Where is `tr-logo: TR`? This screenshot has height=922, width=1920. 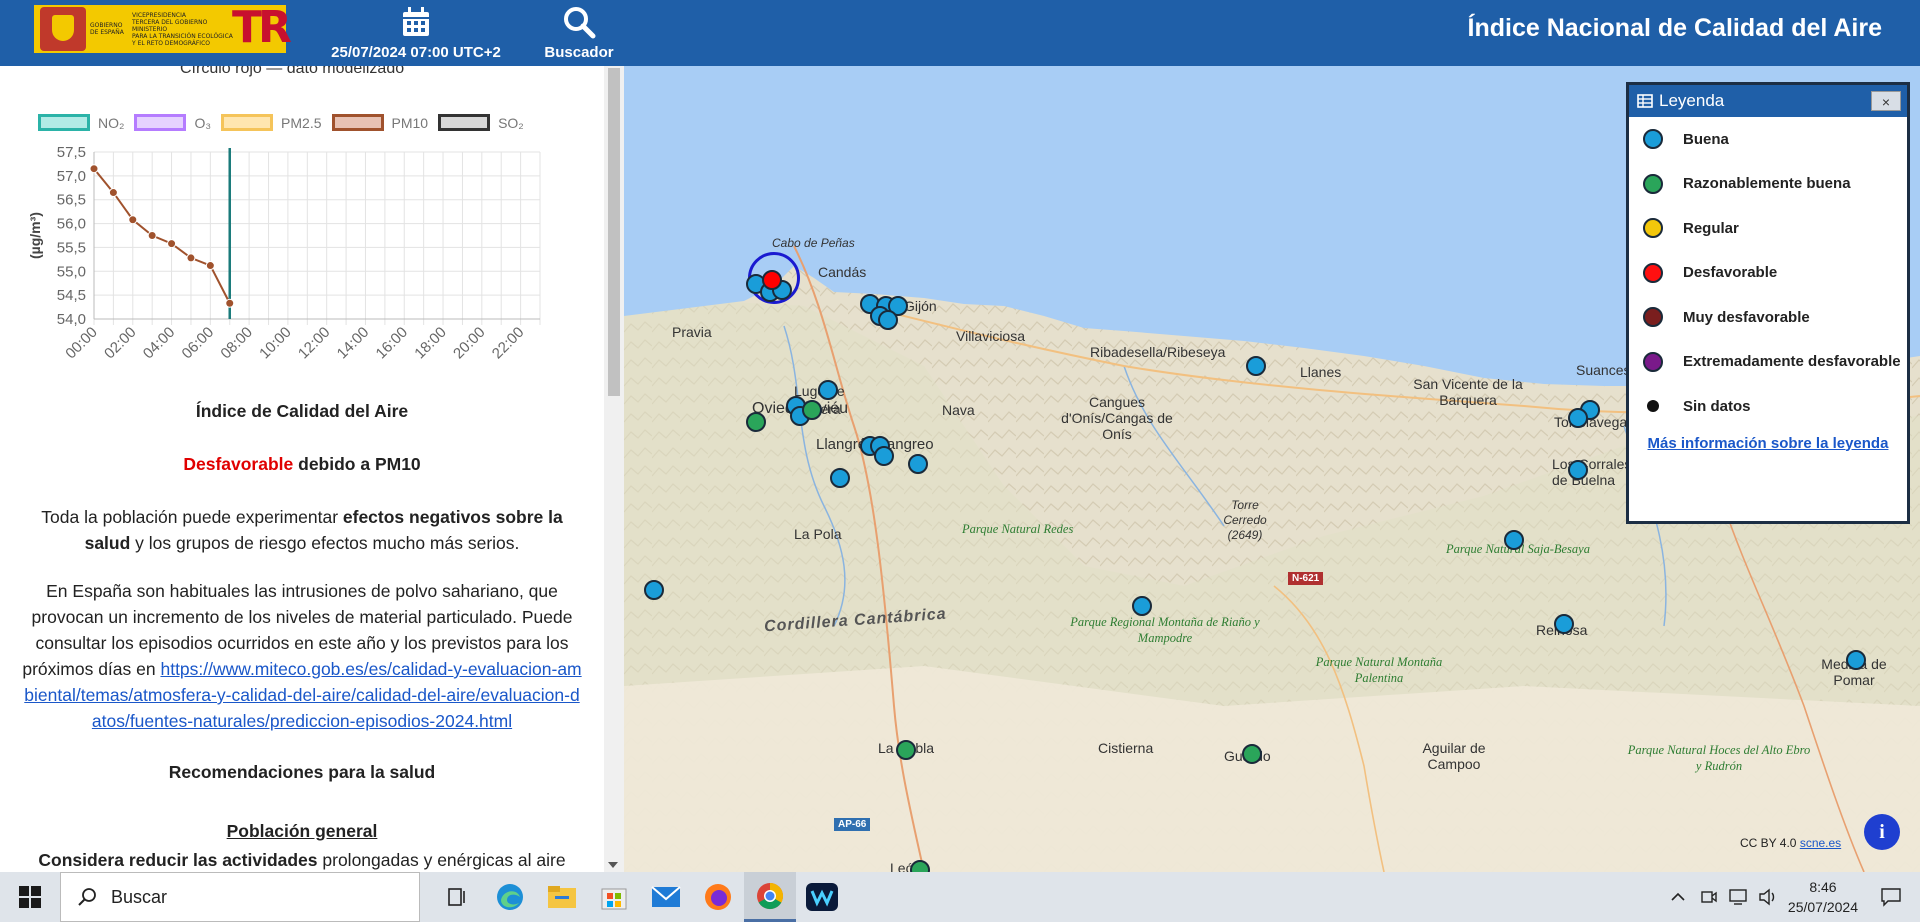
tr-logo: TR is located at coordinates (262, 27).